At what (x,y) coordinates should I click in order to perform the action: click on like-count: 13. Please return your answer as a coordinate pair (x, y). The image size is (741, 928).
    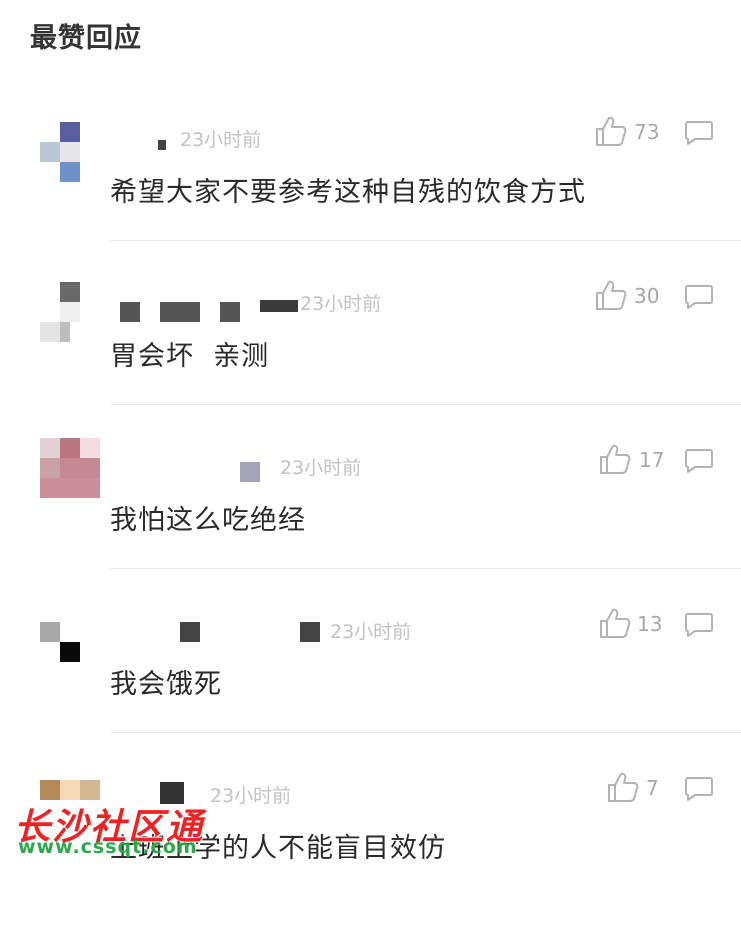
    Looking at the image, I should click on (650, 624).